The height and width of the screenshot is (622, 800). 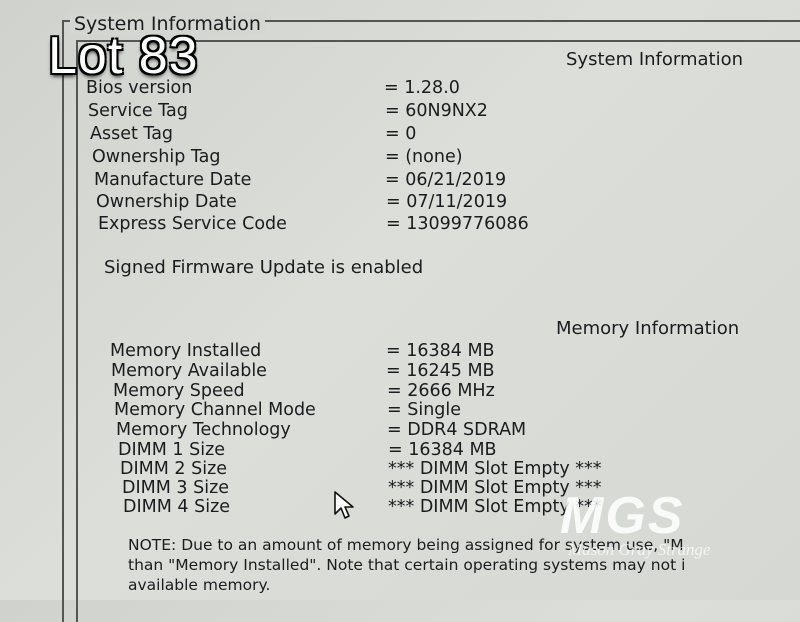 I want to click on row-value: = Single, so click(x=424, y=410).